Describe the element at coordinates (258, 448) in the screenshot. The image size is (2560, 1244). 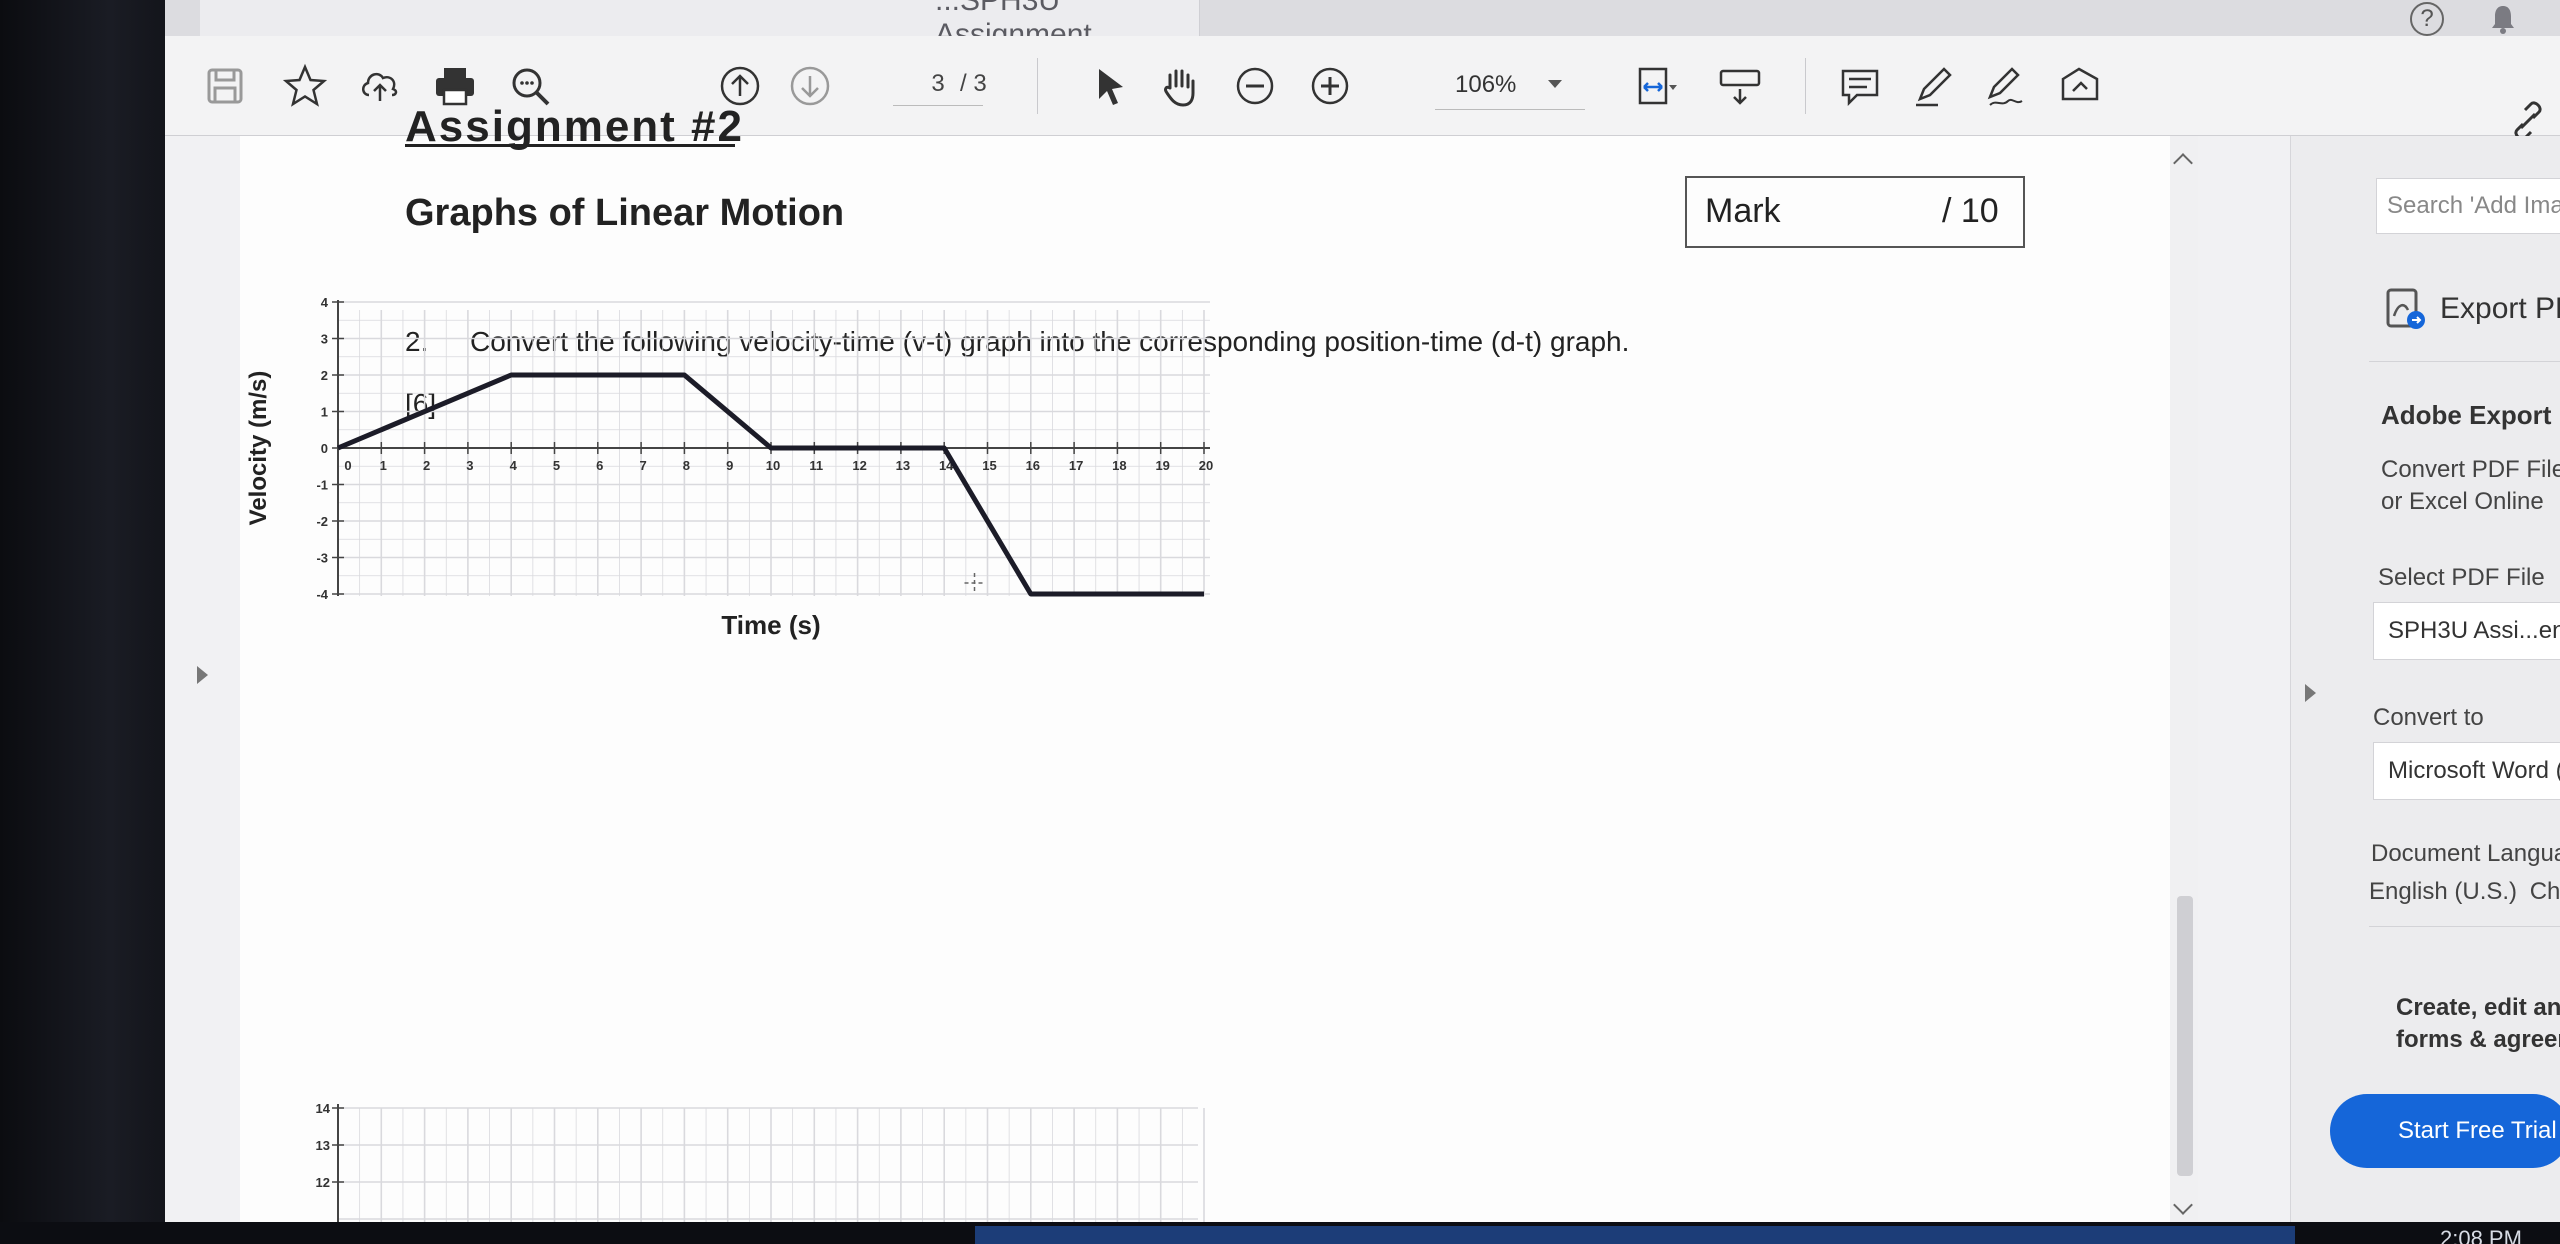
I see `y-axis-label: Velocity (m/s)` at that location.